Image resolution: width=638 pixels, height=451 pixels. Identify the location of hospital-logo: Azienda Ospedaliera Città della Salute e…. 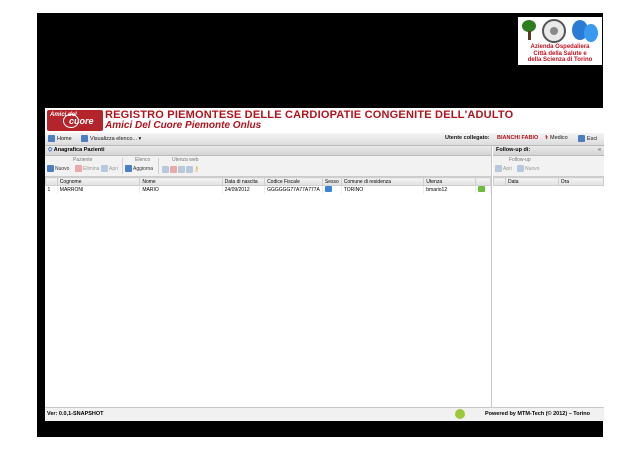
(560, 41).